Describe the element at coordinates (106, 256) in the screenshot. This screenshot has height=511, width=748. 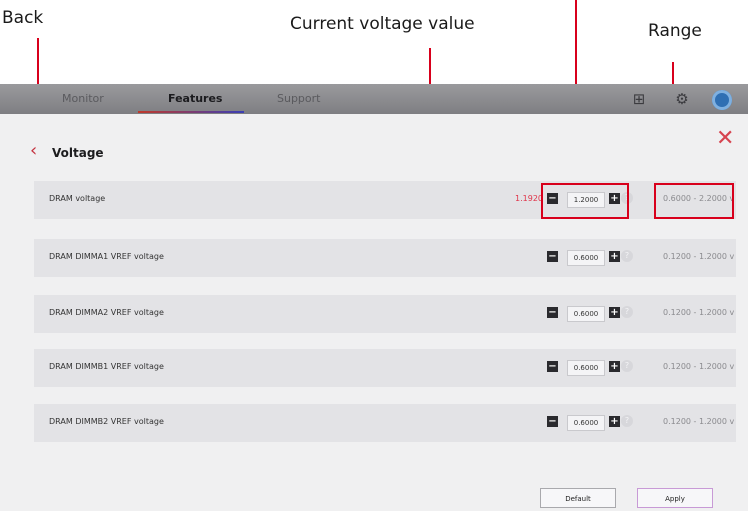
I see `row-label: DRAM DIMMA1 VREF voltage` at that location.